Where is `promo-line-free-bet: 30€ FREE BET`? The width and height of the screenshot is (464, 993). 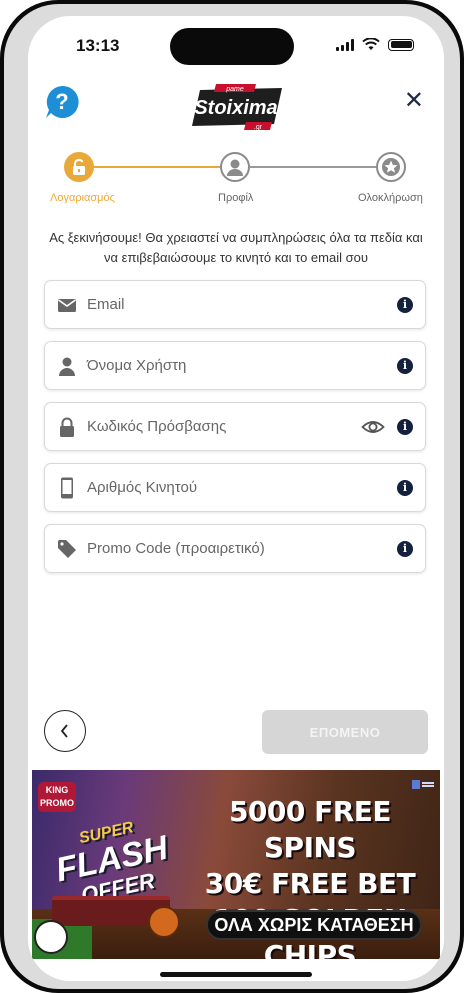 promo-line-free-bet: 30€ FREE BET is located at coordinates (310, 883).